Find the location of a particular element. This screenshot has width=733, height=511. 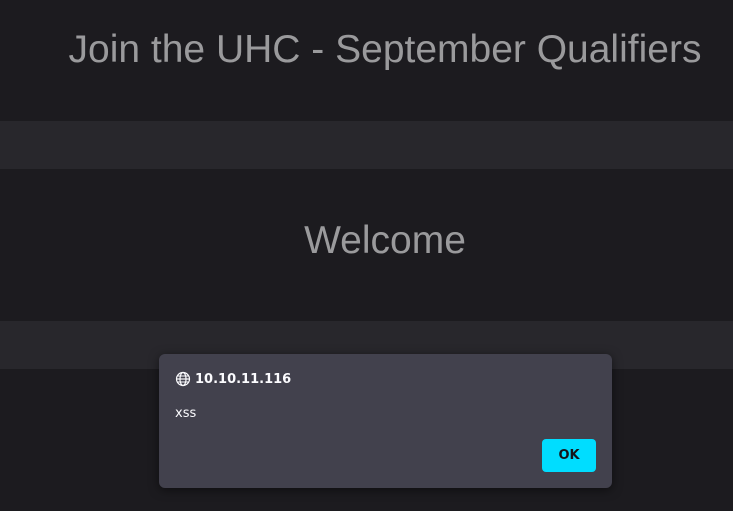

ok-button: OK is located at coordinates (569, 455).